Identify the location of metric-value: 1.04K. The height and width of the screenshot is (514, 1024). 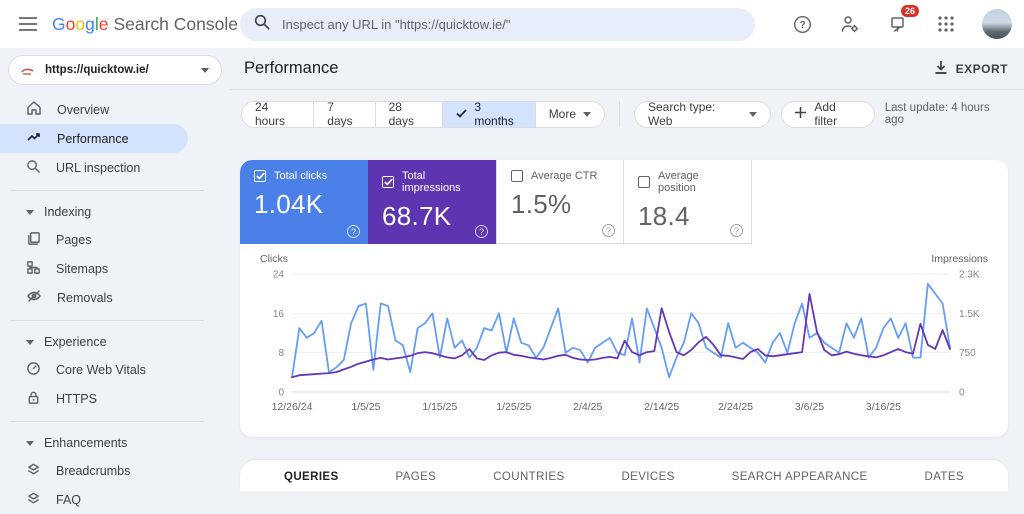
(289, 204).